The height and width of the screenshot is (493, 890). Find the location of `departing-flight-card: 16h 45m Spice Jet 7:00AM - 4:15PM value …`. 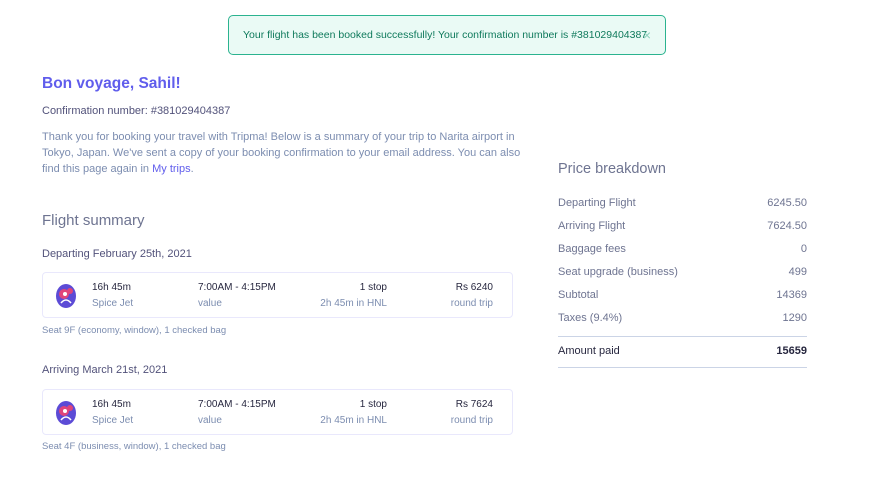

departing-flight-card: 16h 45m Spice Jet 7:00AM - 4:15PM value … is located at coordinates (277, 295).